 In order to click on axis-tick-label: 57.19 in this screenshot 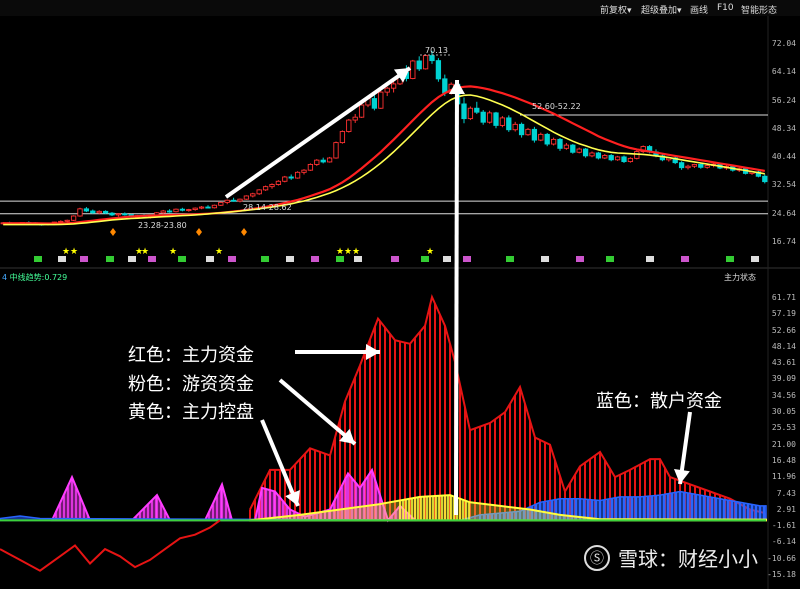, I will do `click(783, 314)`.